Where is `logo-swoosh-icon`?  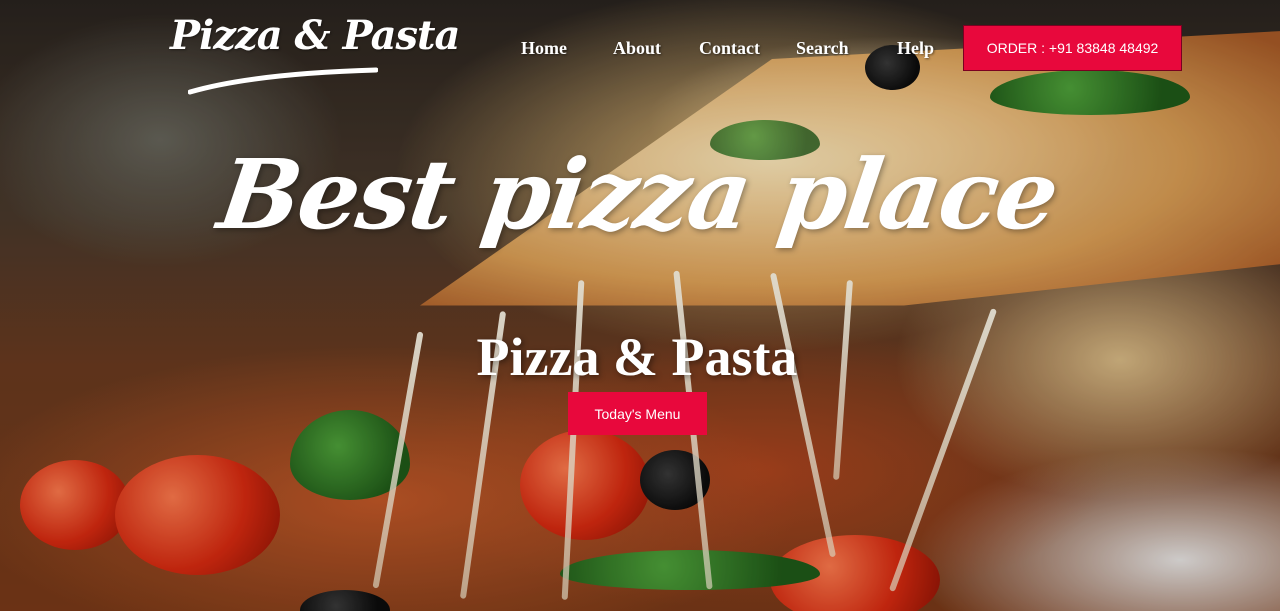 logo-swoosh-icon is located at coordinates (283, 81).